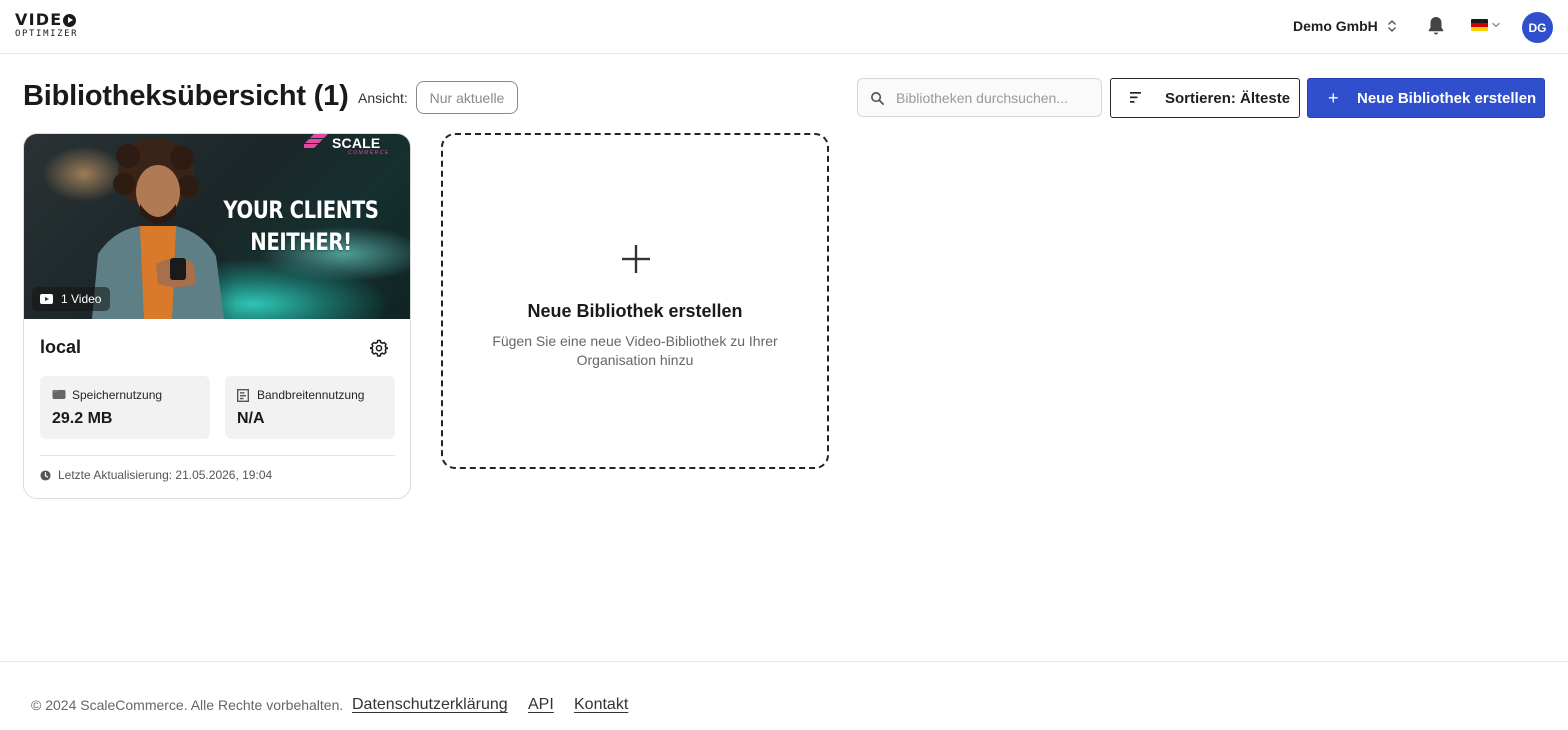  Describe the element at coordinates (301, 226) in the screenshot. I see `thumbnail-headline: YOUR CLIENTS NEITHER!` at that location.